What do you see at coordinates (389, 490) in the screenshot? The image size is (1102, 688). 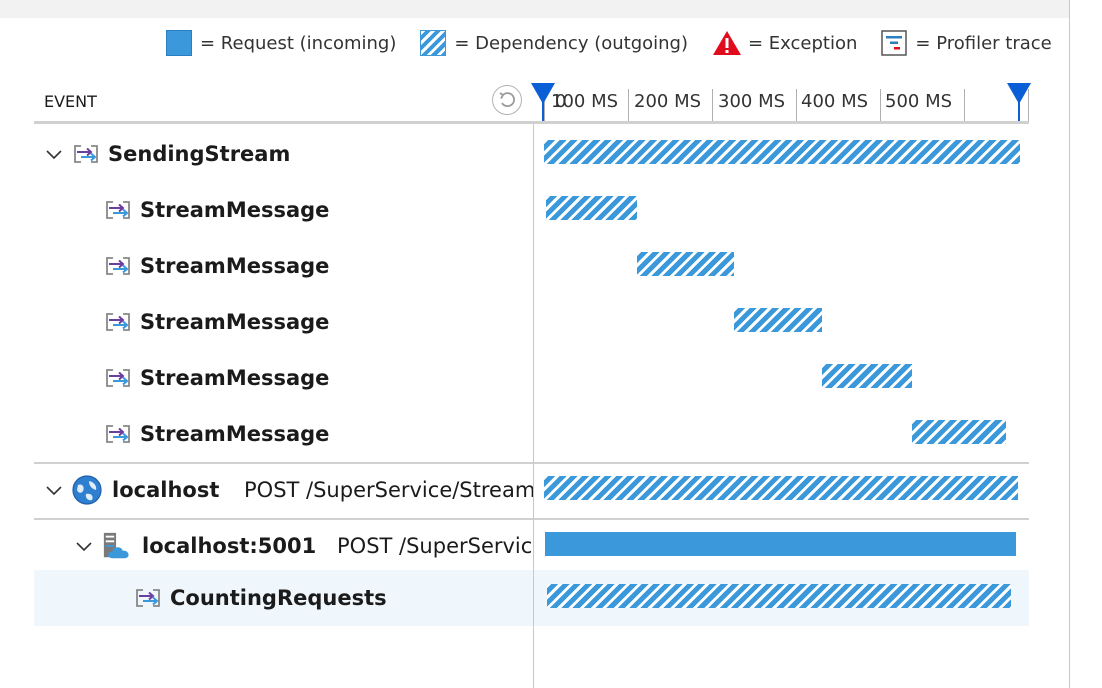 I see `row-detail: POST /SuperService/Stream` at bounding box center [389, 490].